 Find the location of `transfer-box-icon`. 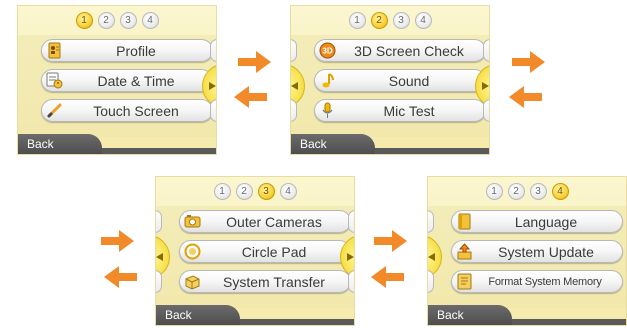

transfer-box-icon is located at coordinates (192, 281).